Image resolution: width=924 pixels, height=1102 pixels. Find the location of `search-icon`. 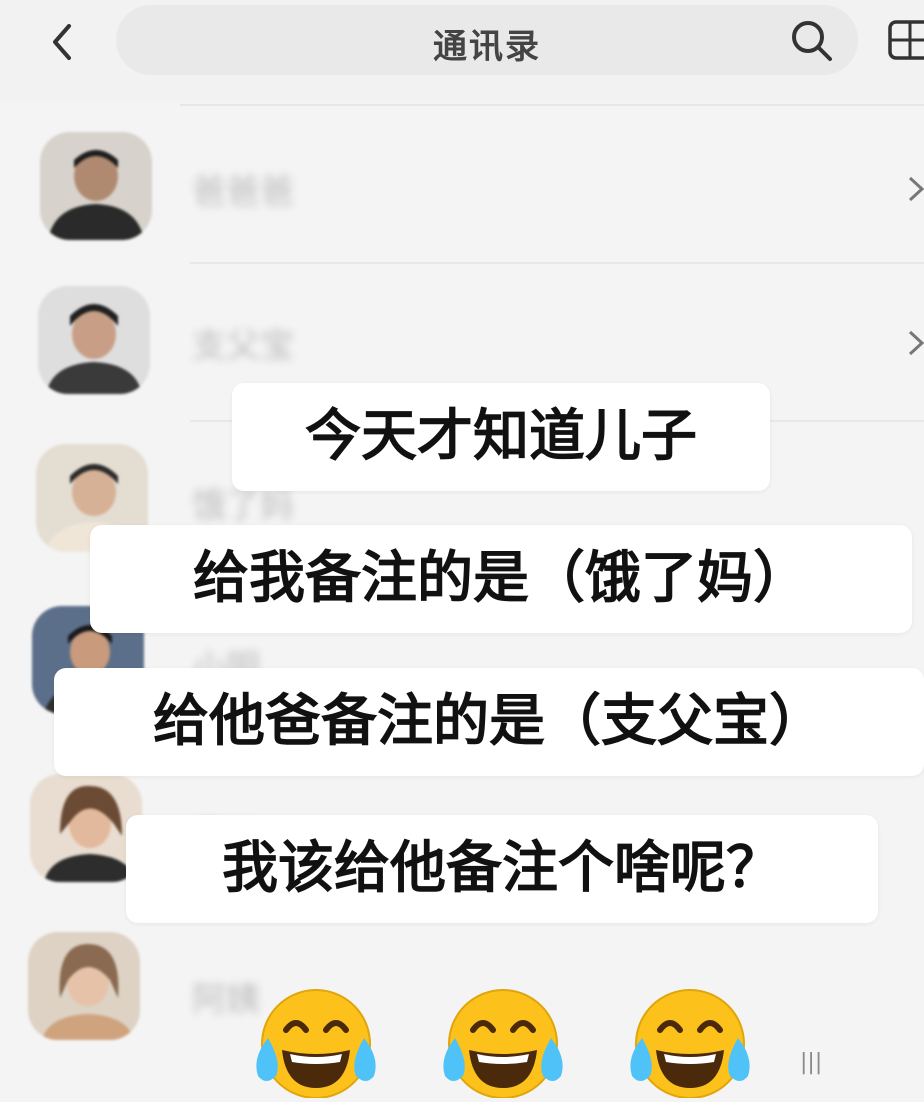

search-icon is located at coordinates (812, 41).